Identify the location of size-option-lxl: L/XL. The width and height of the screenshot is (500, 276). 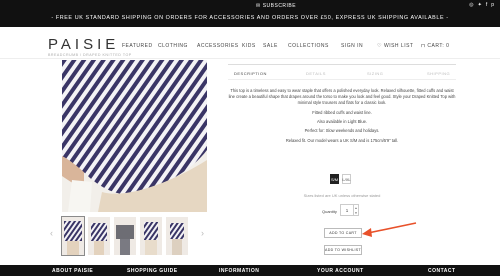
(346, 179).